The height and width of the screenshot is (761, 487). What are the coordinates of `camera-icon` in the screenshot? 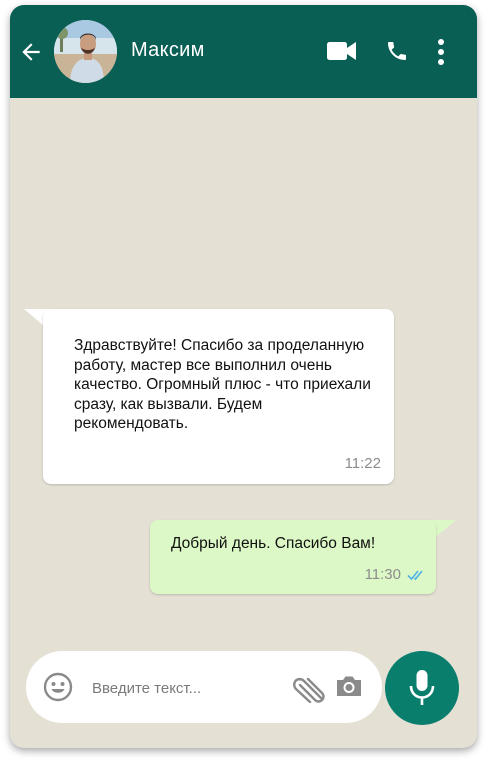 It's located at (349, 686).